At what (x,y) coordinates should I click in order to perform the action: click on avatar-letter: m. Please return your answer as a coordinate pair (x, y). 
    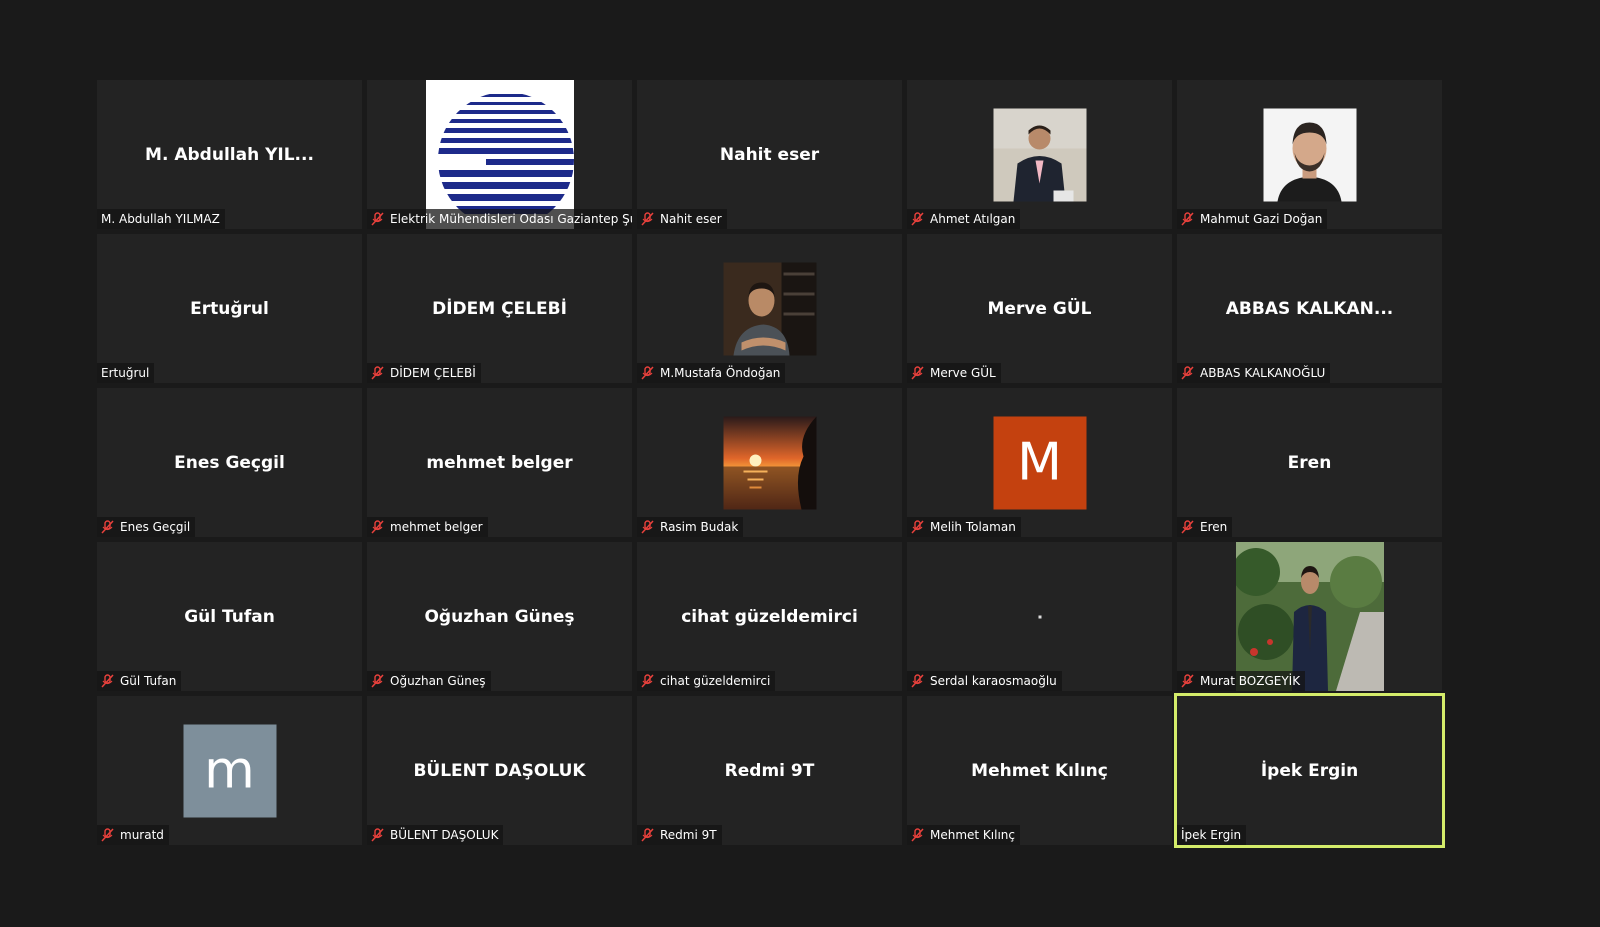
    Looking at the image, I should click on (229, 770).